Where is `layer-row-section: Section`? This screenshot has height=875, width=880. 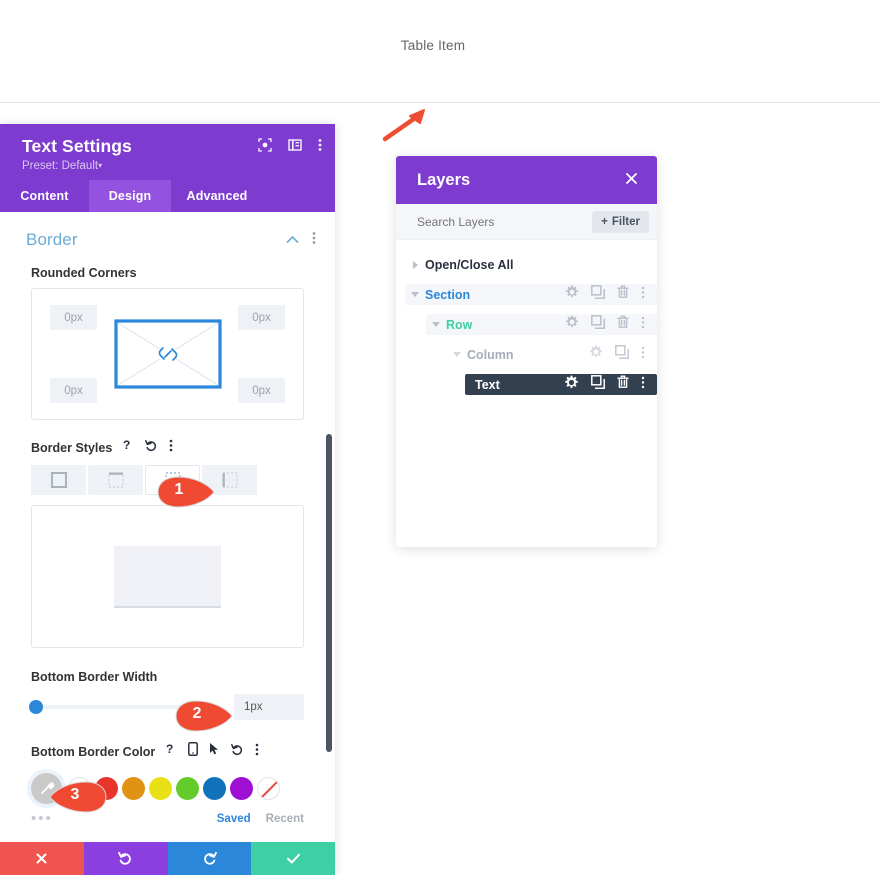
layer-row-section: Section is located at coordinates (531, 294).